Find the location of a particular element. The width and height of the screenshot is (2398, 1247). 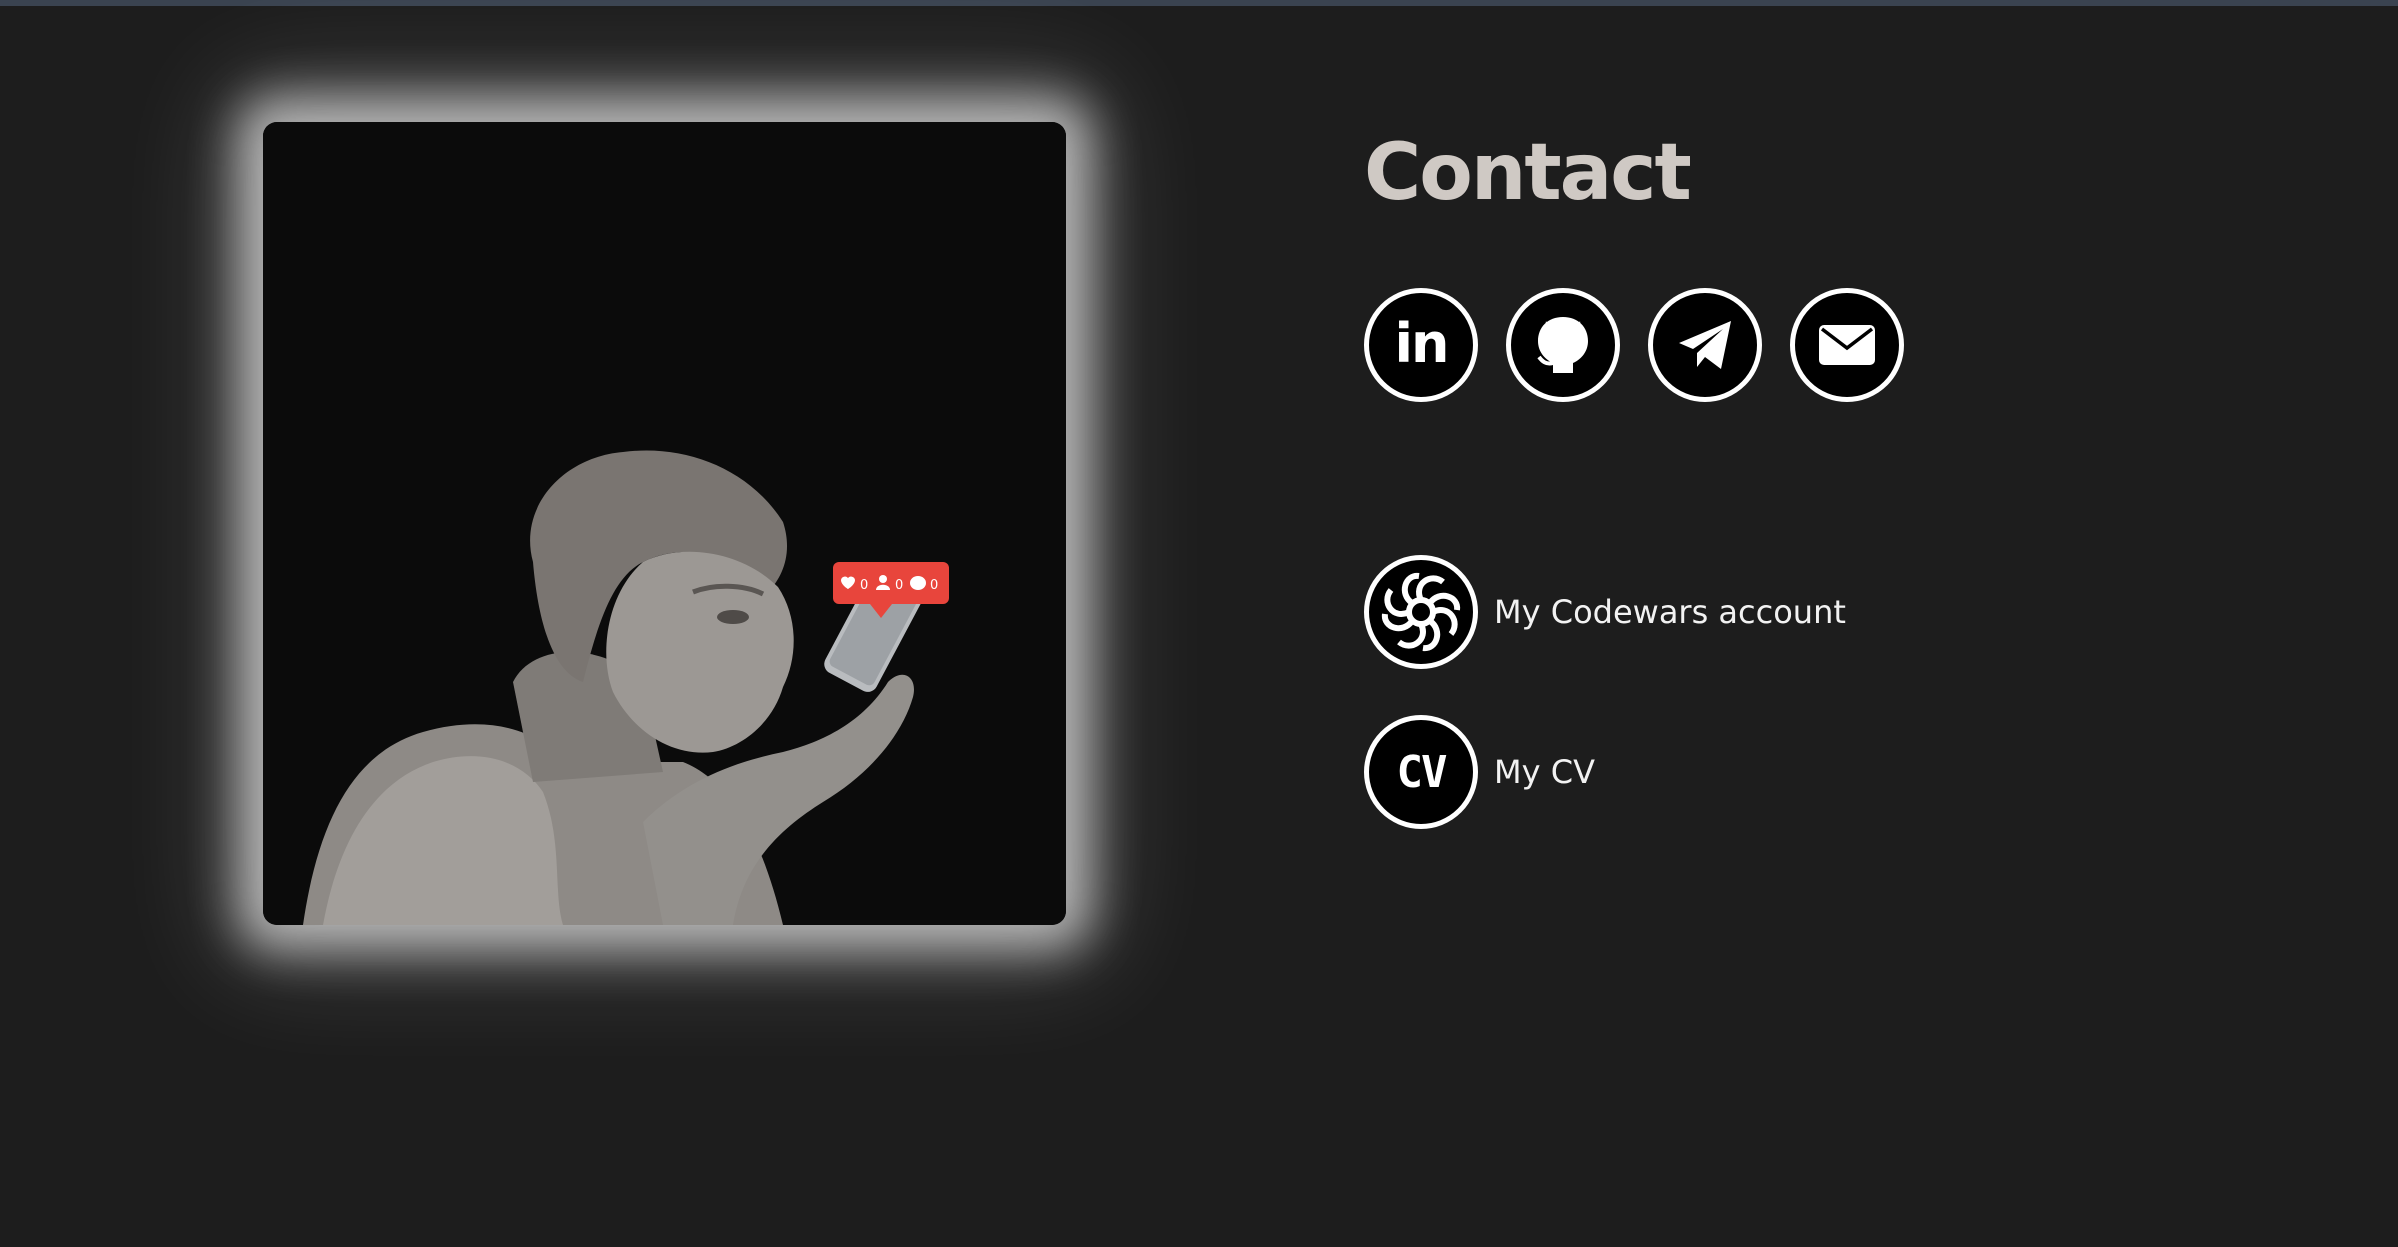

linkedin-icon: in is located at coordinates (1422, 343).